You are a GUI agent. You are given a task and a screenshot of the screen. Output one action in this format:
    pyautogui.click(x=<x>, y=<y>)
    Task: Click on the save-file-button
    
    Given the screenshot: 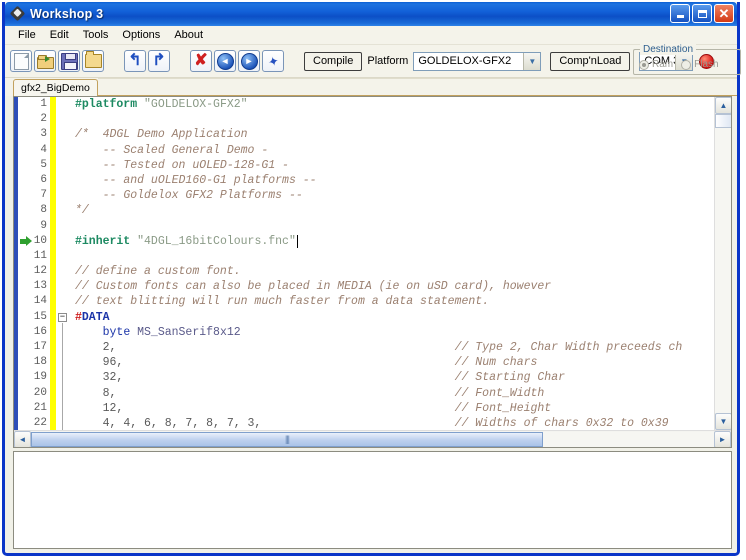 What is the action you would take?
    pyautogui.click(x=69, y=61)
    